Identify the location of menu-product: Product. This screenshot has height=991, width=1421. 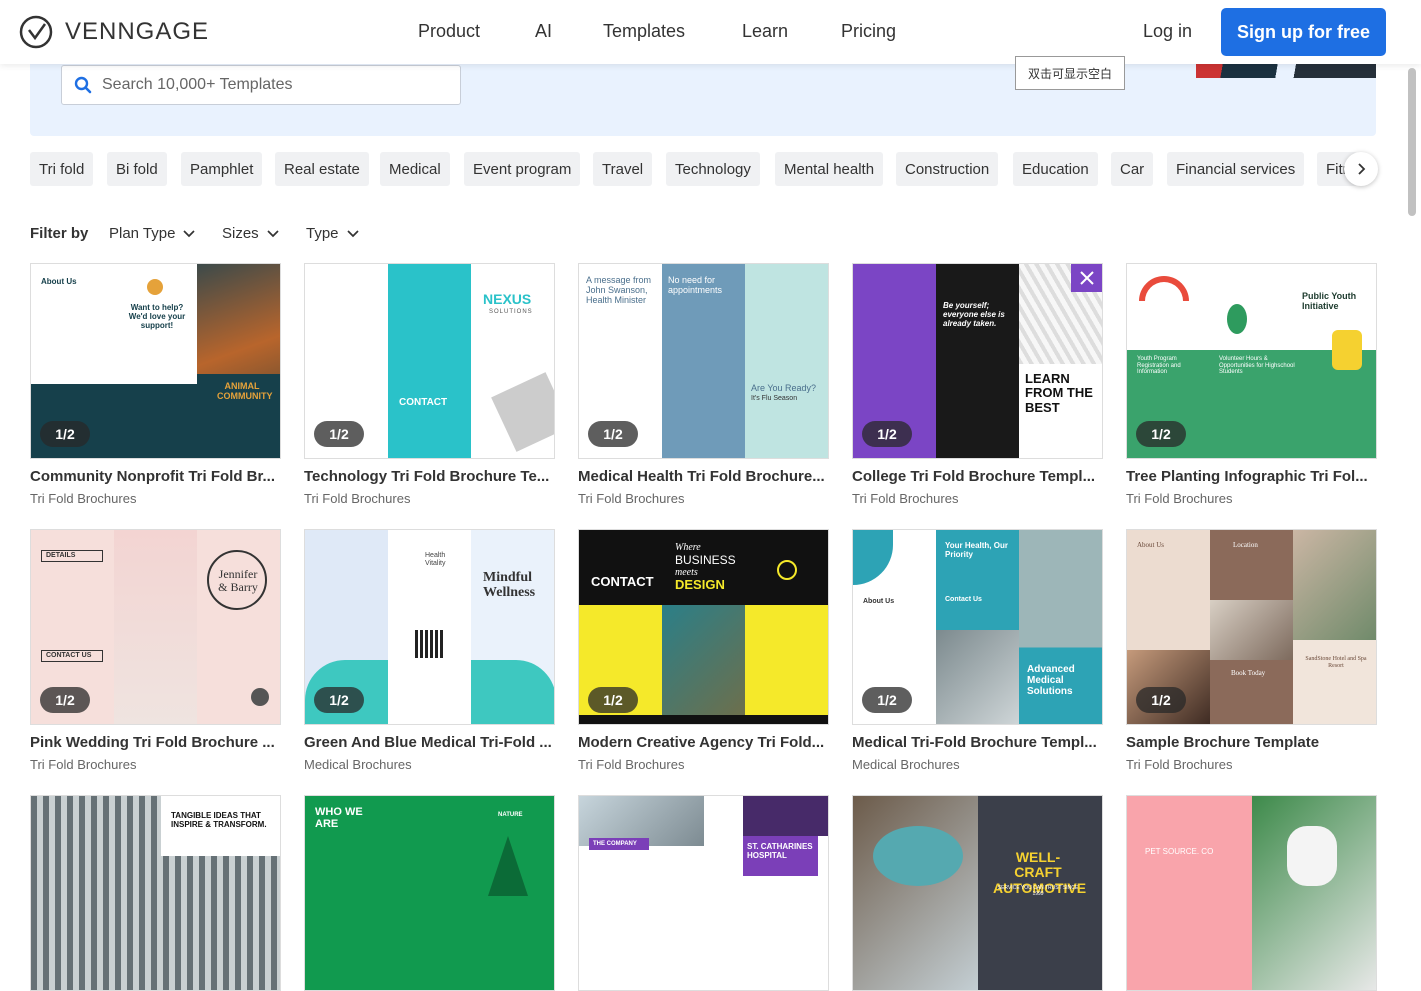
(449, 31).